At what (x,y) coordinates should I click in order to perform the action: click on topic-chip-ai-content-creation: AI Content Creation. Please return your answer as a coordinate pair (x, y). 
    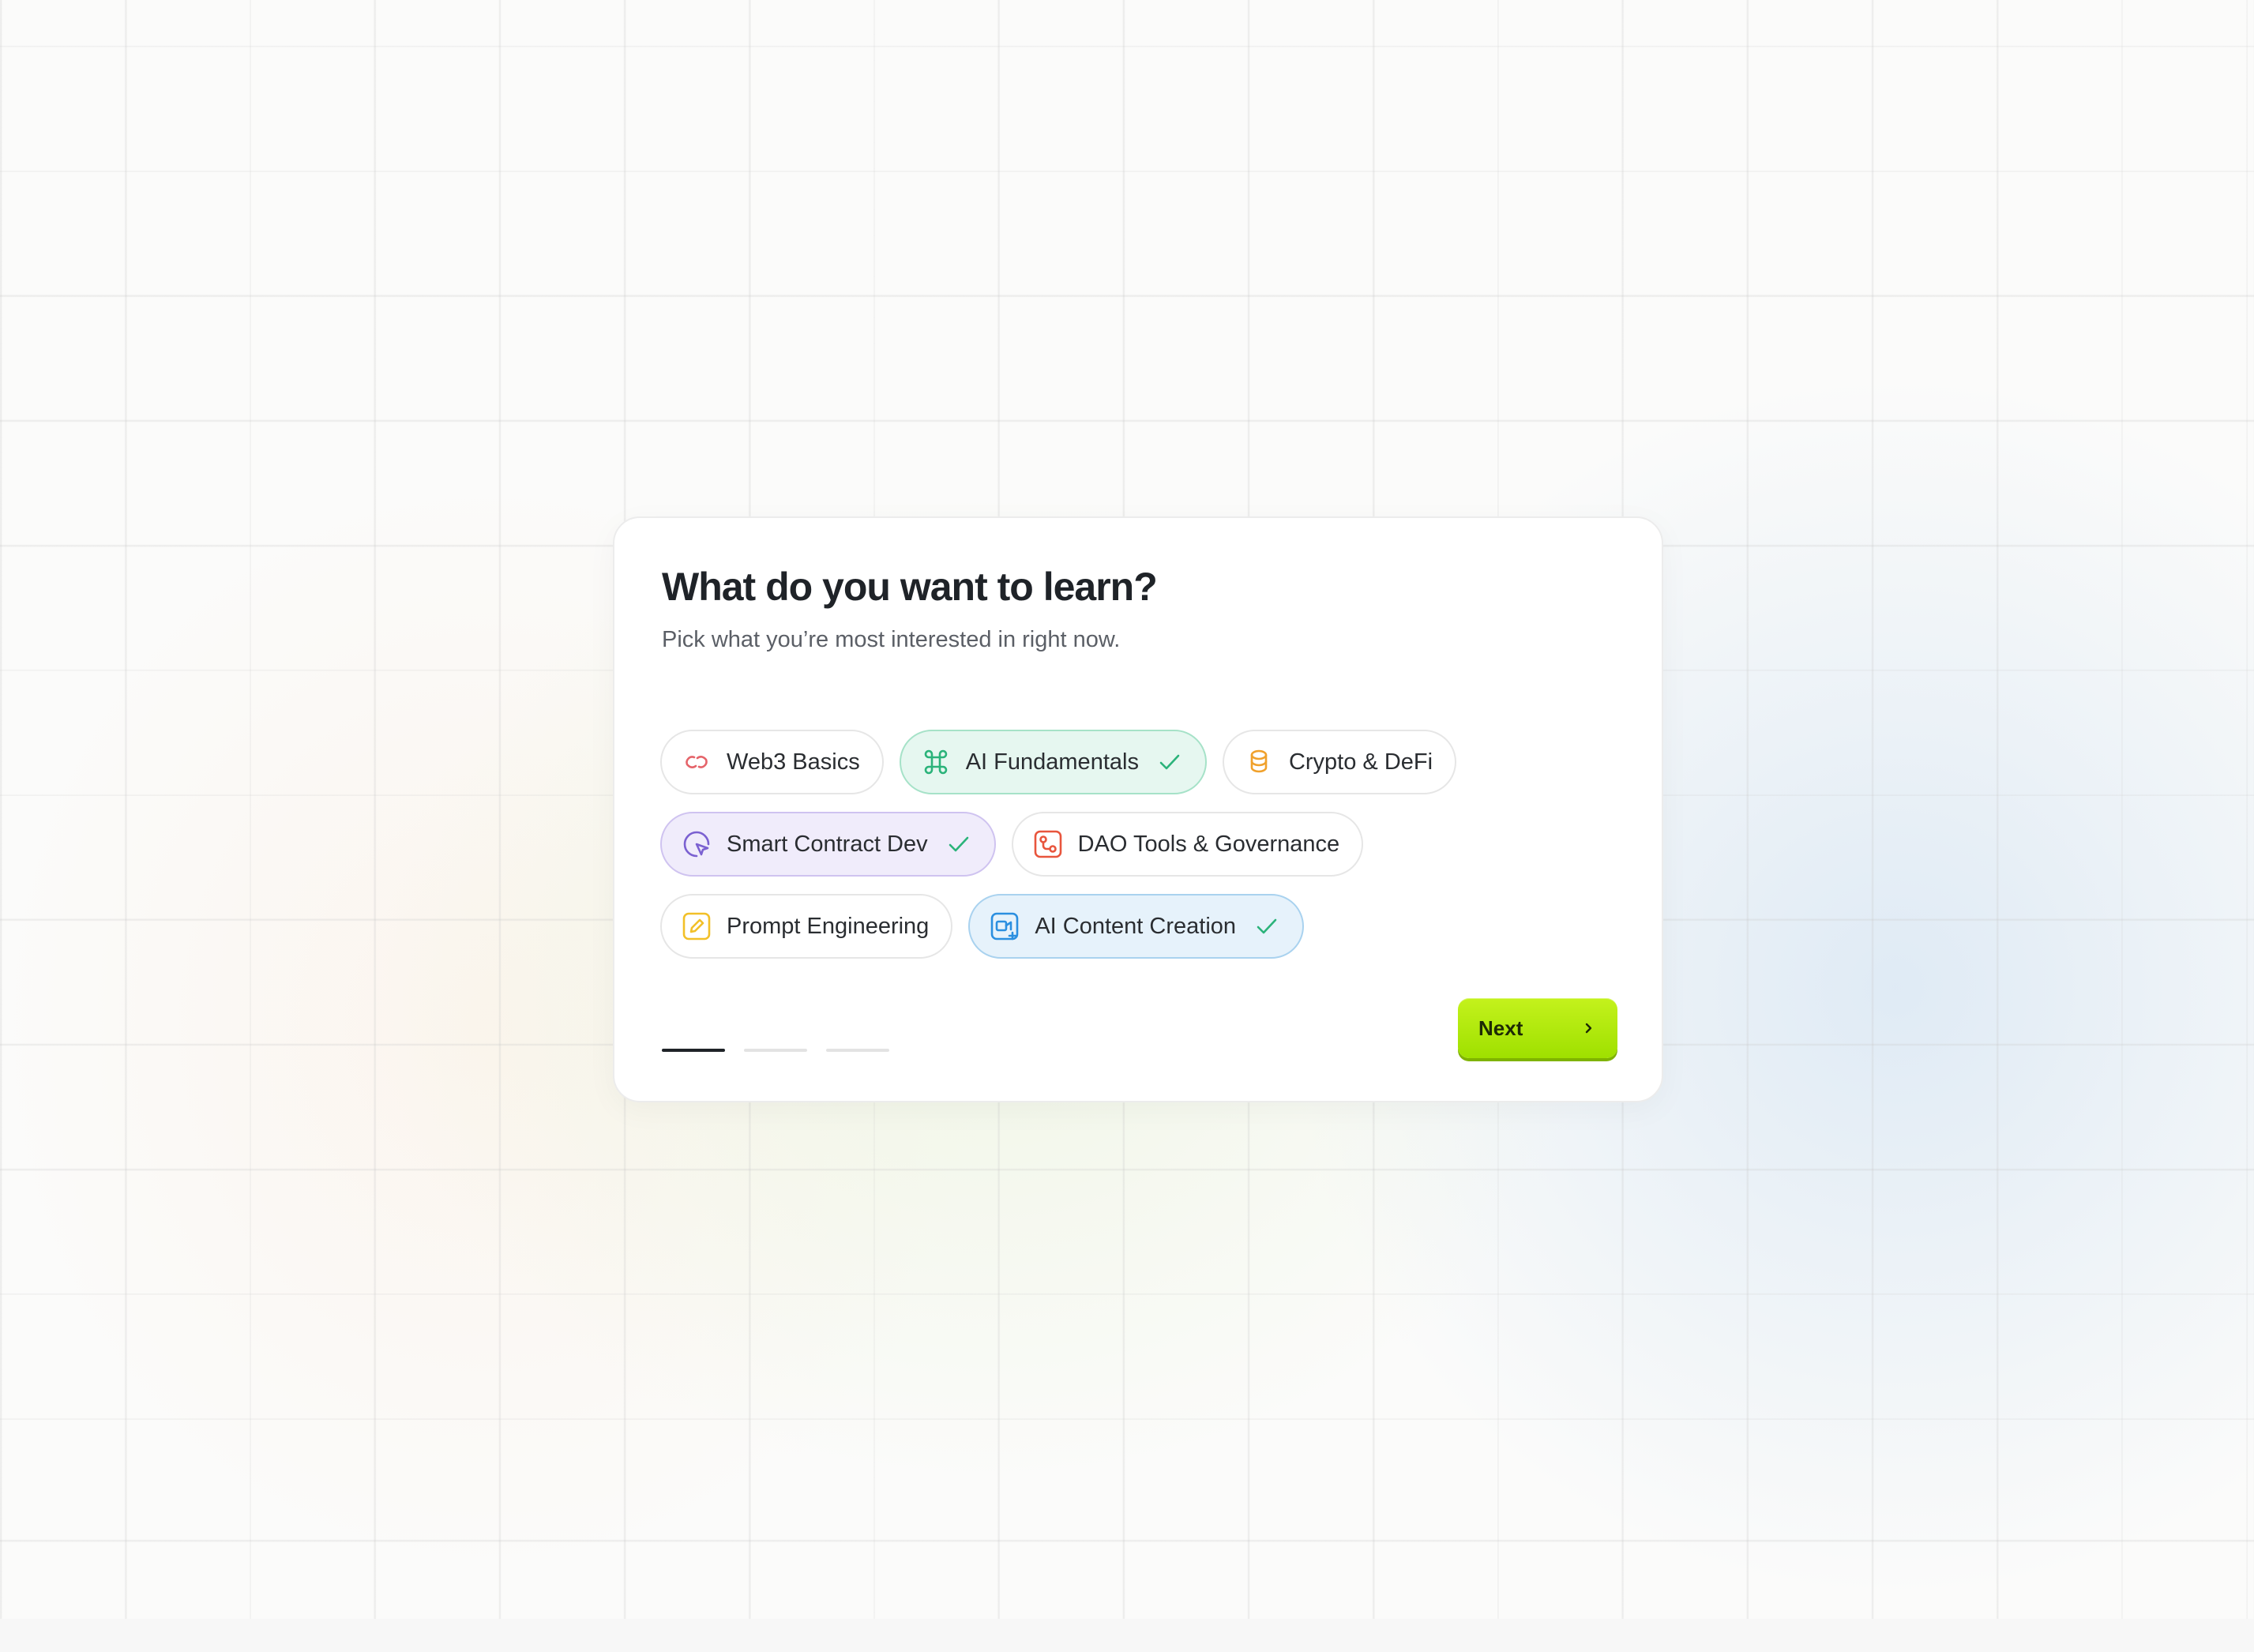
    Looking at the image, I should click on (1136, 926).